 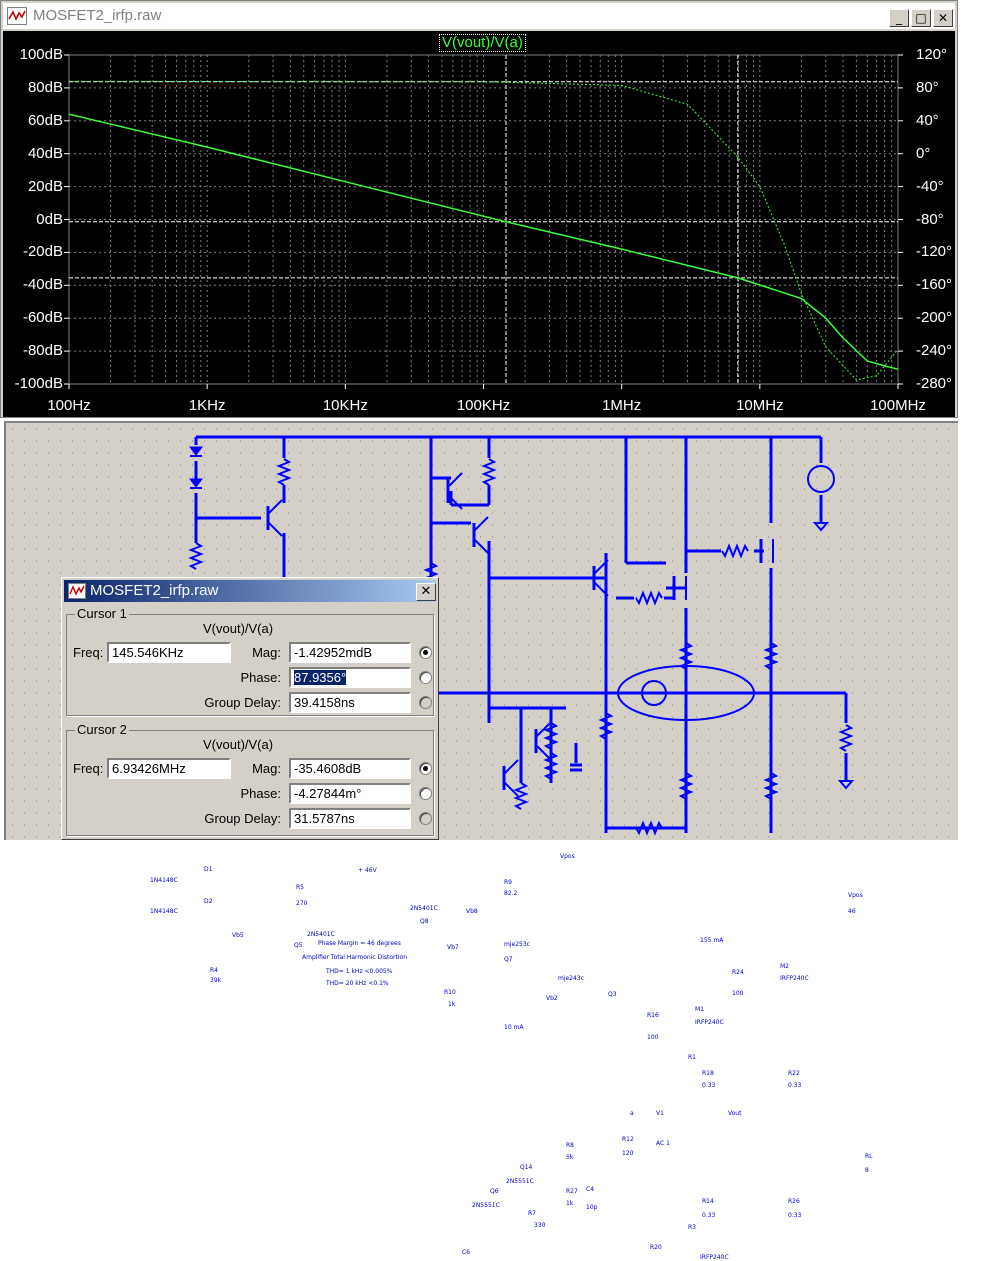 What do you see at coordinates (508, 882) in the screenshot?
I see `schematic-label: R9` at bounding box center [508, 882].